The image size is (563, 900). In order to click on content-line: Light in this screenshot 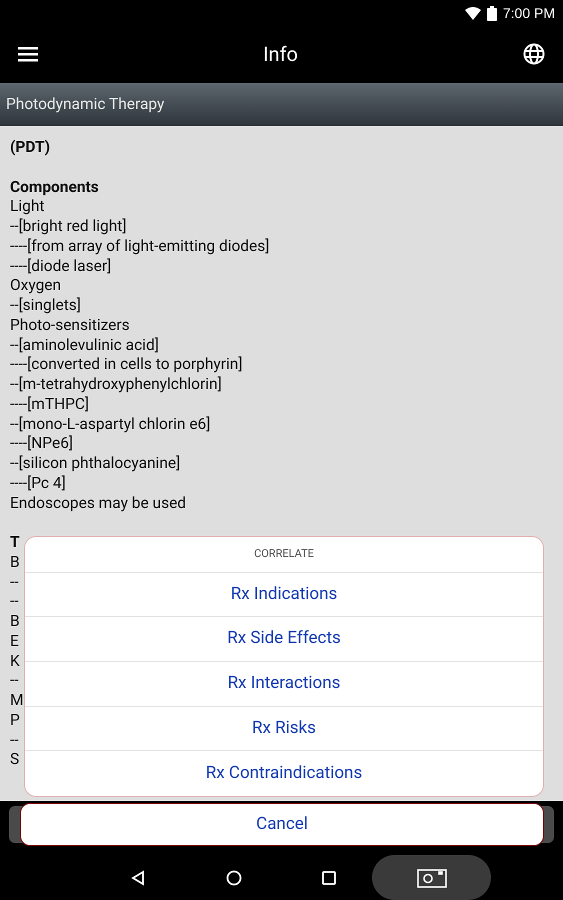, I will do `click(27, 207)`.